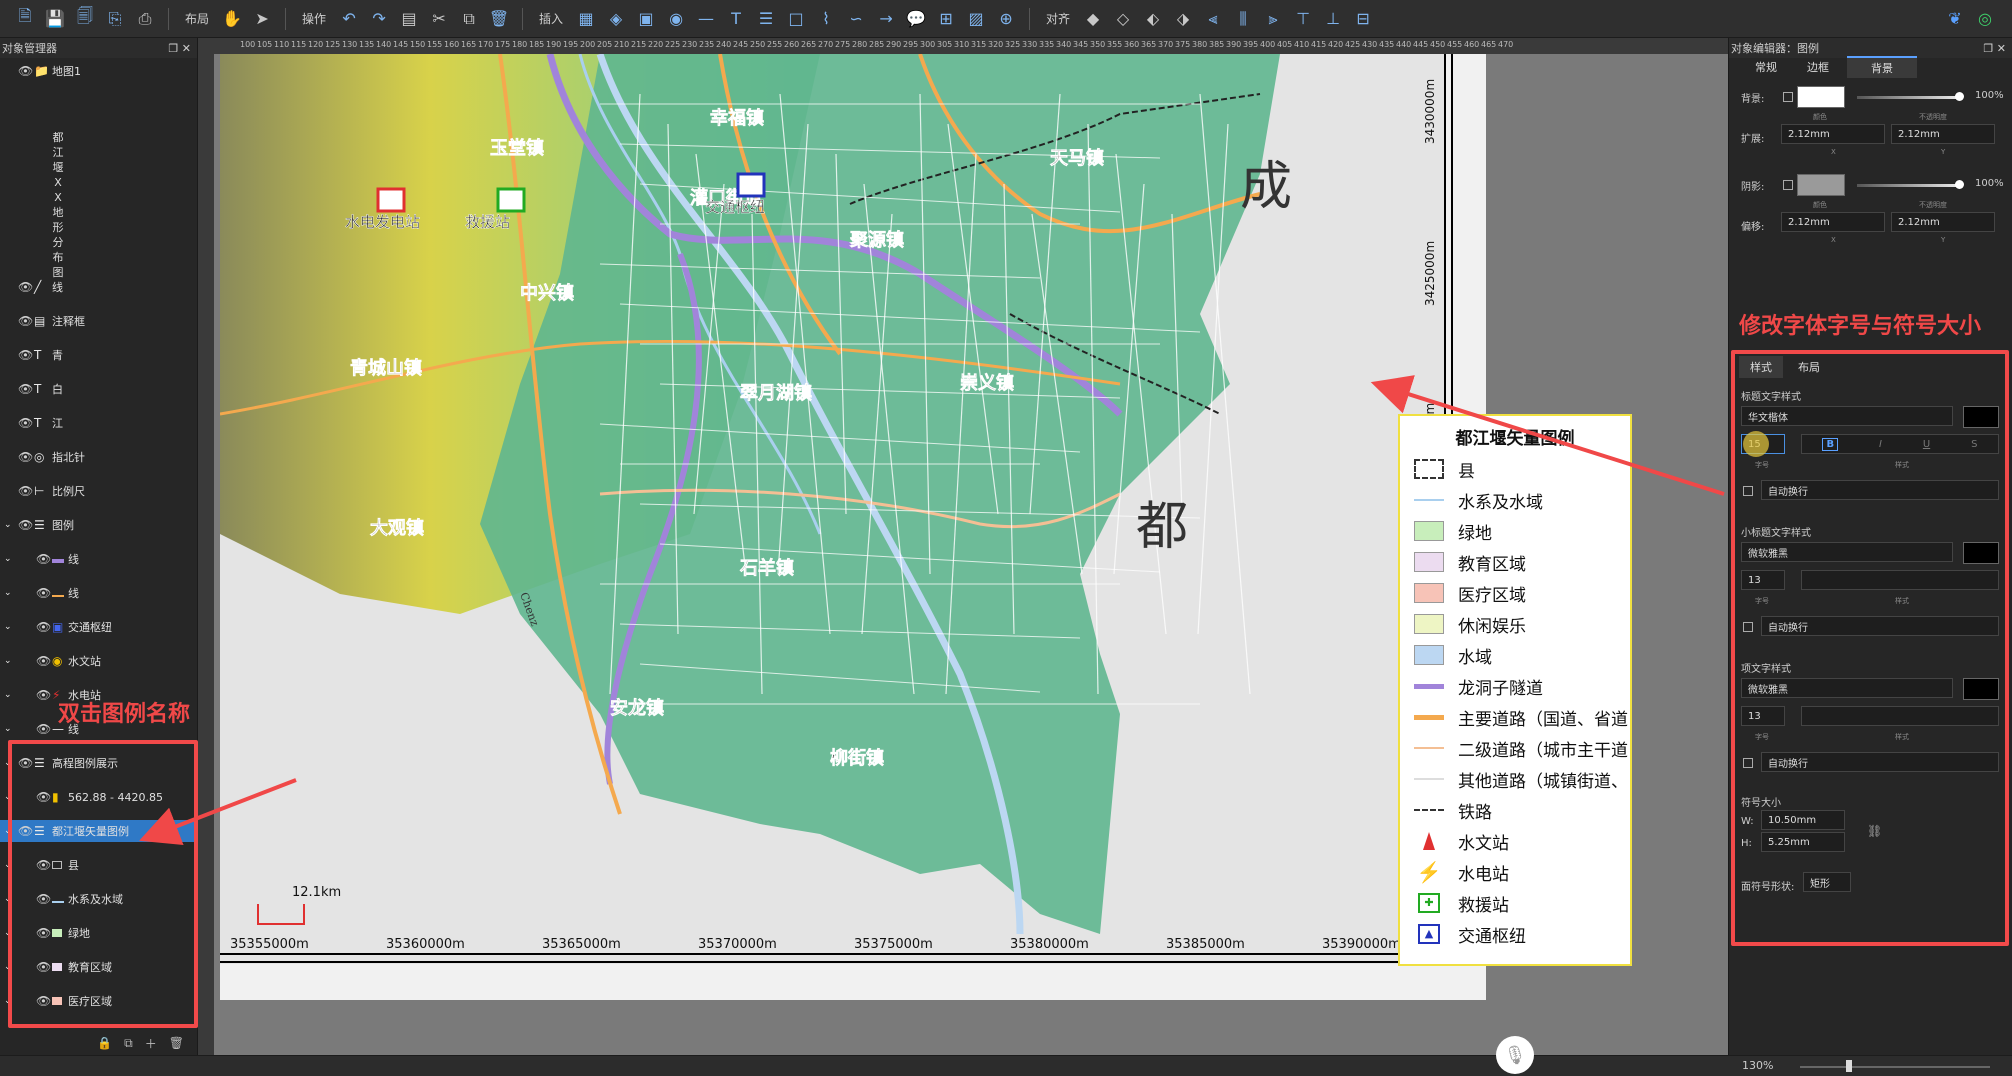 This screenshot has height=1076, width=2012. Describe the element at coordinates (99, 457) in the screenshot. I see `tree-item: 👁 ◎ 指北针` at that location.